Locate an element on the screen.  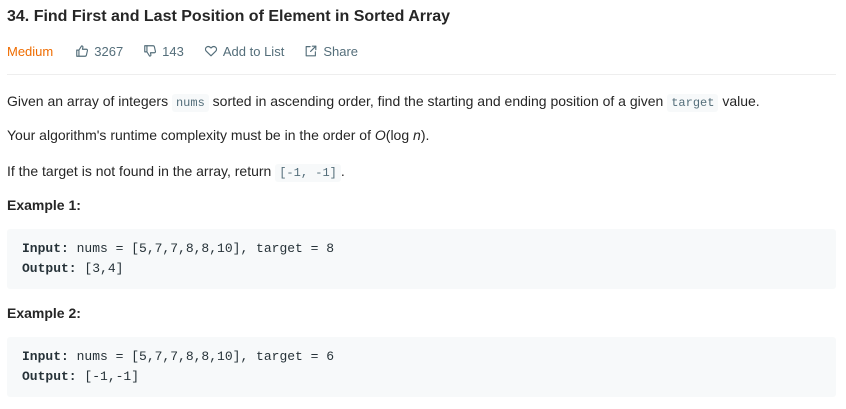
text-span: . is located at coordinates (342, 171).